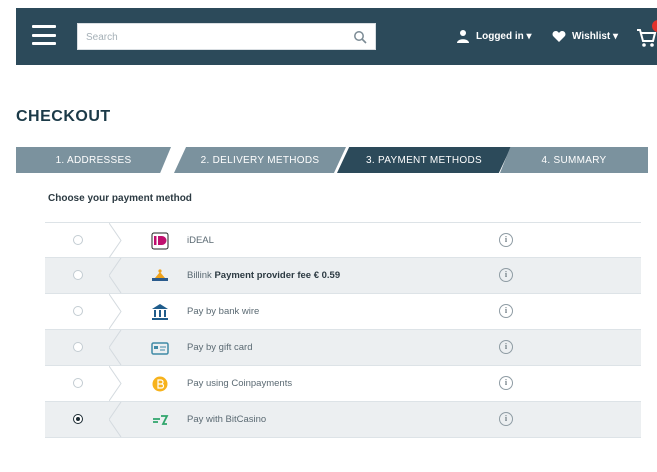  I want to click on ideal-icon, so click(160, 241).